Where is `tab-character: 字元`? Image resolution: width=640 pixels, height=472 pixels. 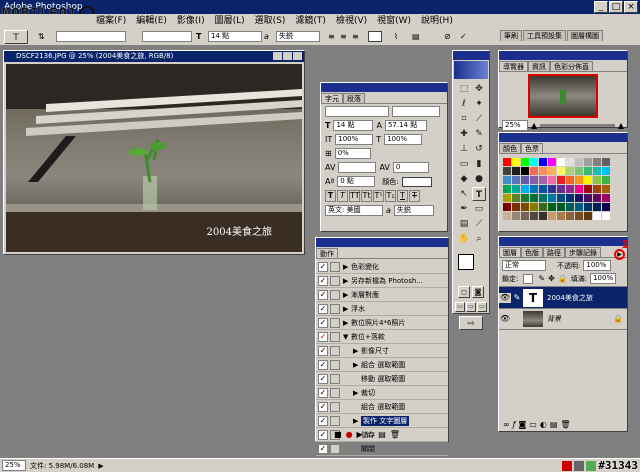
tab-character: 字元 is located at coordinates (332, 98).